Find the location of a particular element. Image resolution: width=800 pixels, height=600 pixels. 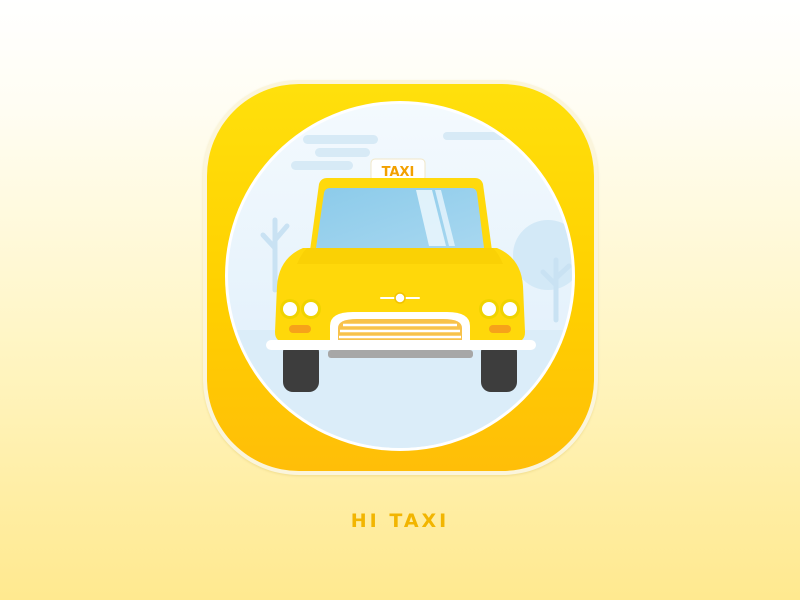

taxi-grille is located at coordinates (400, 327).